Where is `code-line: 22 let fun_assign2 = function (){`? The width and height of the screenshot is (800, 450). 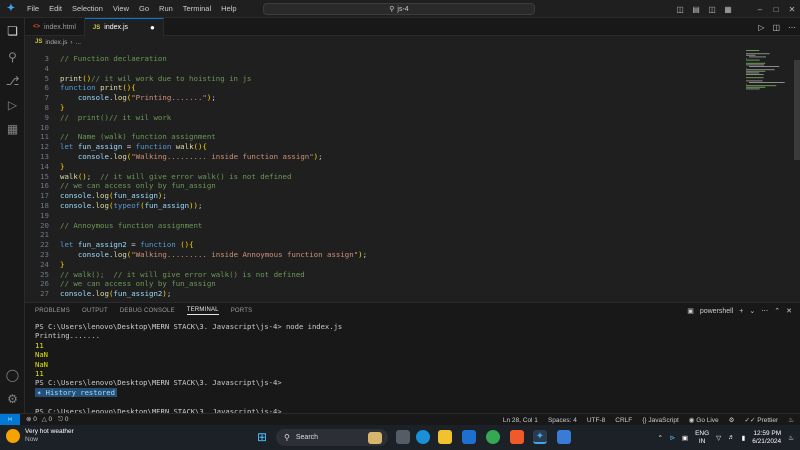
code-line: 22 let fun_assign2 = function (){ is located at coordinates (385, 245).